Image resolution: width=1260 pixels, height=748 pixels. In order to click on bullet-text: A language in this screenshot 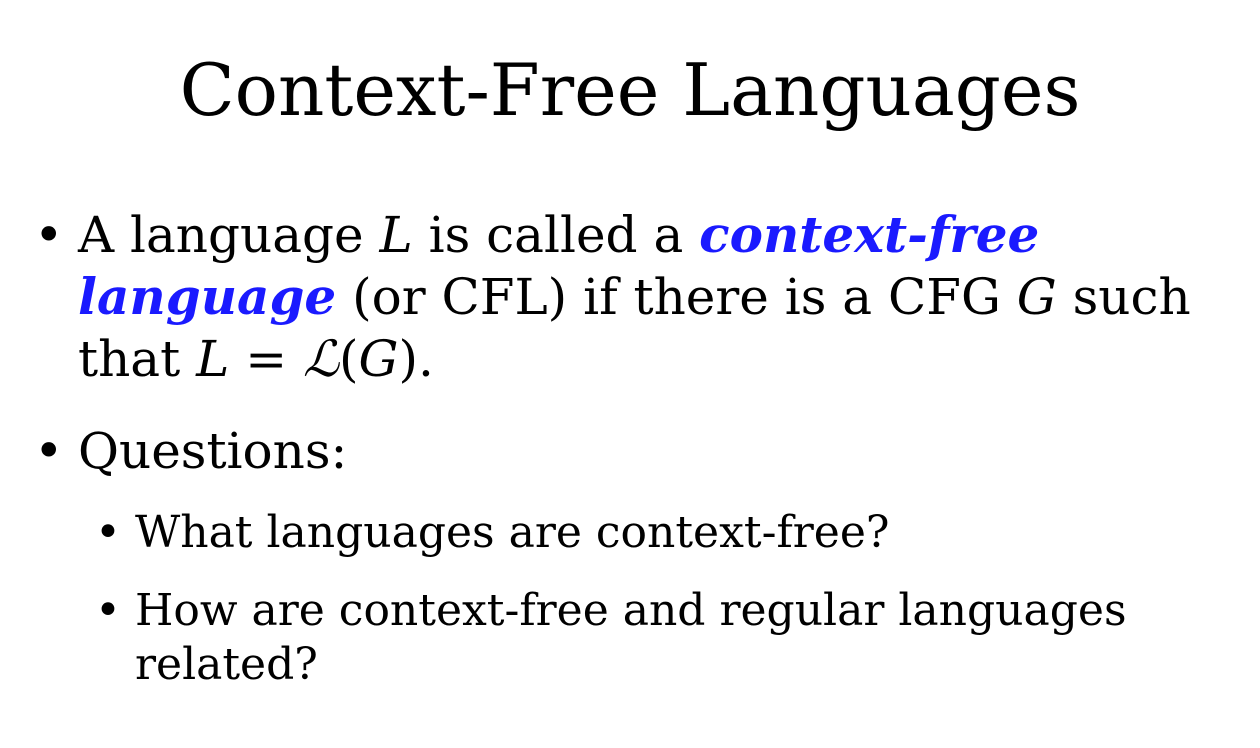, I will do `click(229, 235)`.